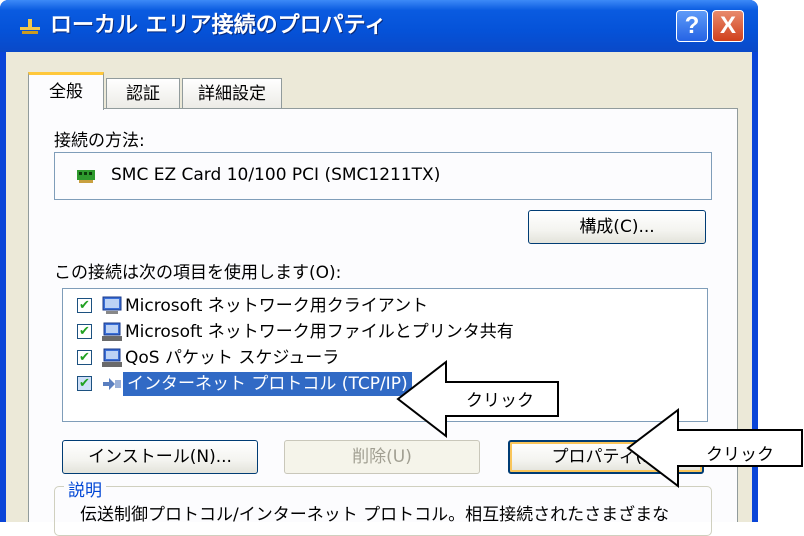 This screenshot has width=804, height=536. What do you see at coordinates (85, 488) in the screenshot?
I see `description-label: 説明` at bounding box center [85, 488].